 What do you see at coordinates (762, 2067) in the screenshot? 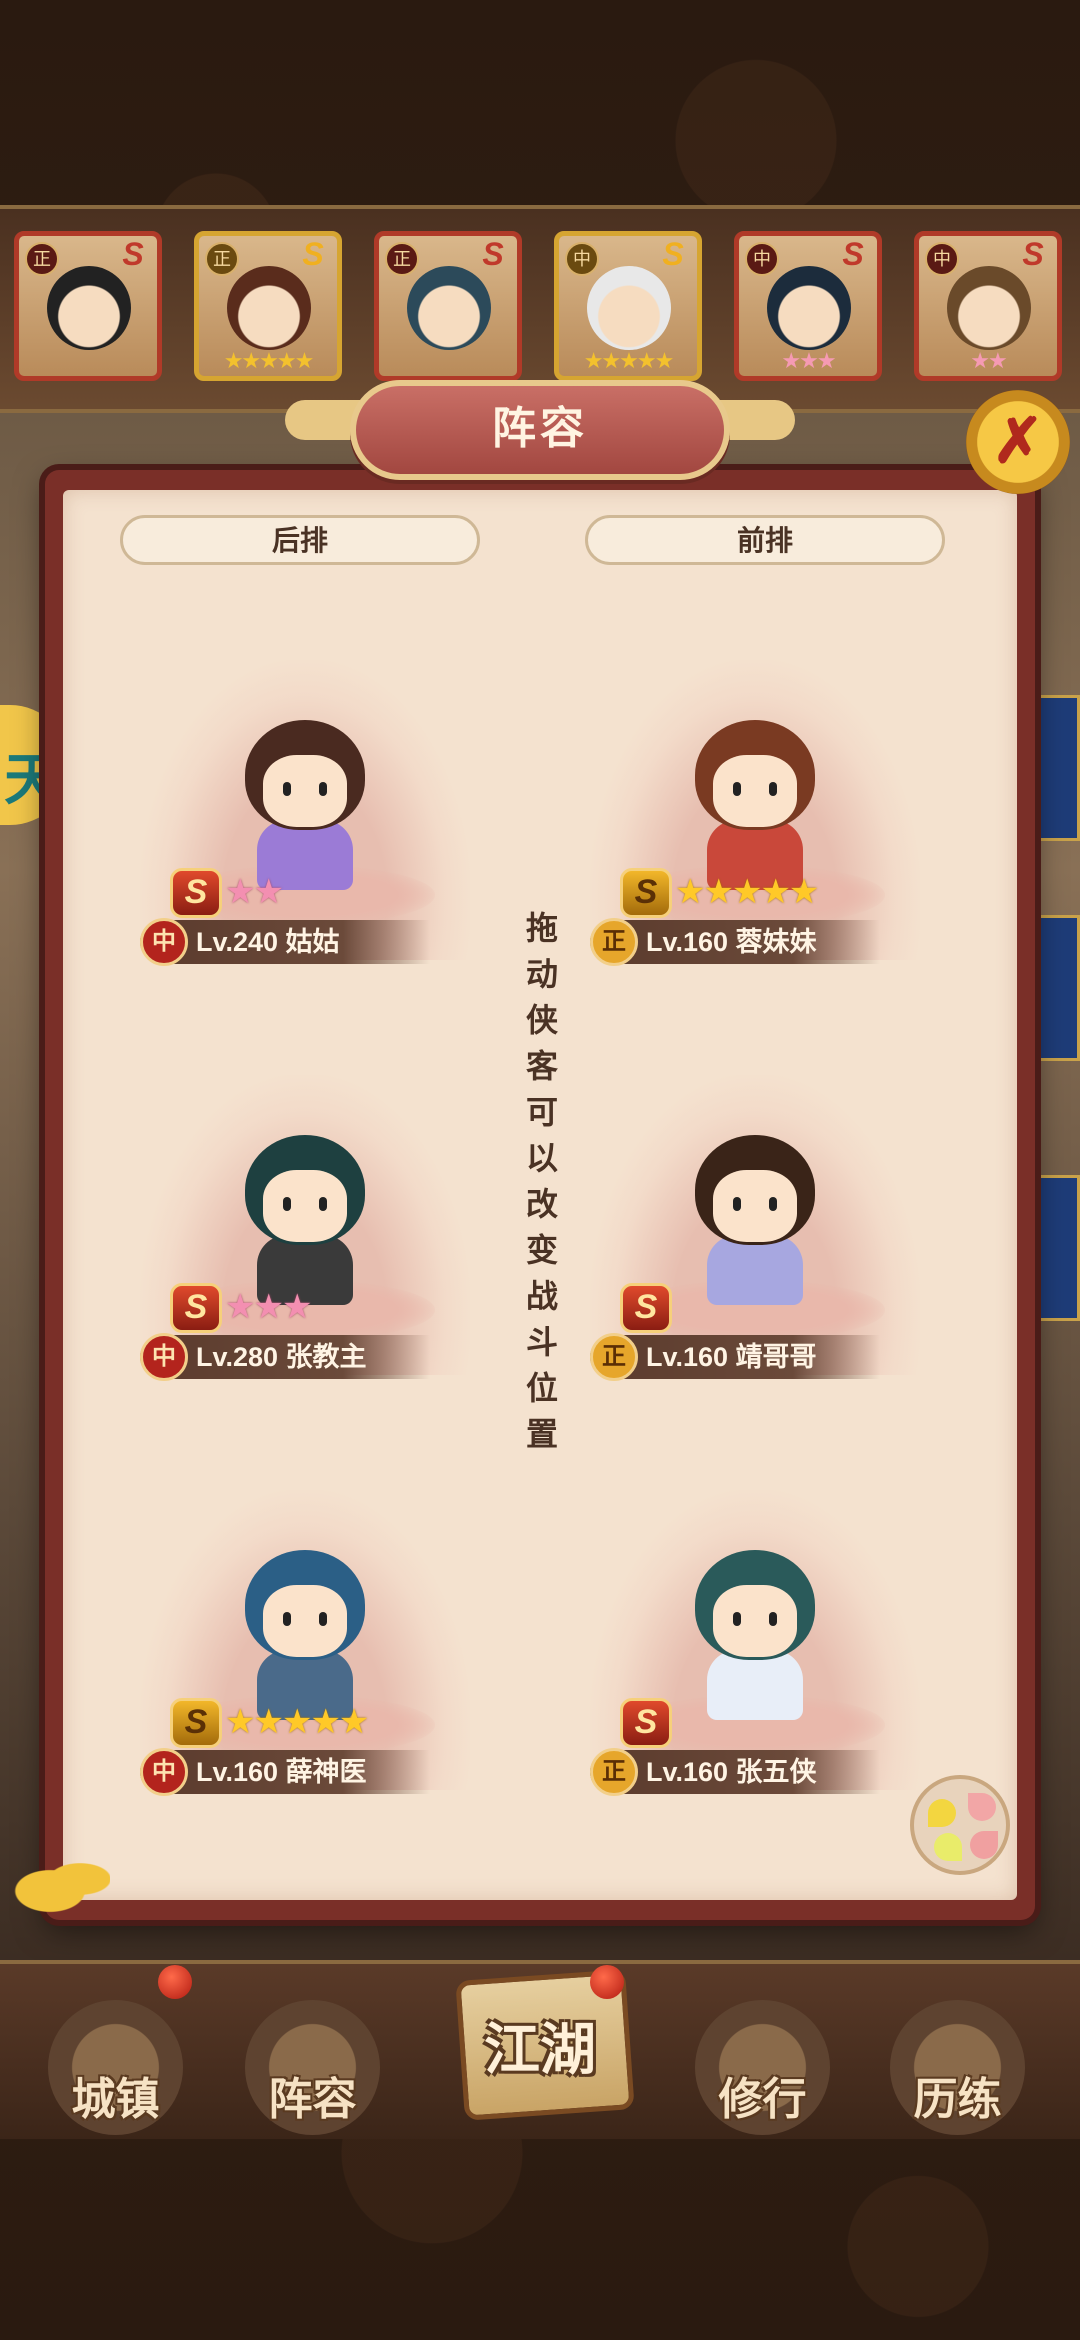
I see `nav-training-button: 修行` at bounding box center [762, 2067].